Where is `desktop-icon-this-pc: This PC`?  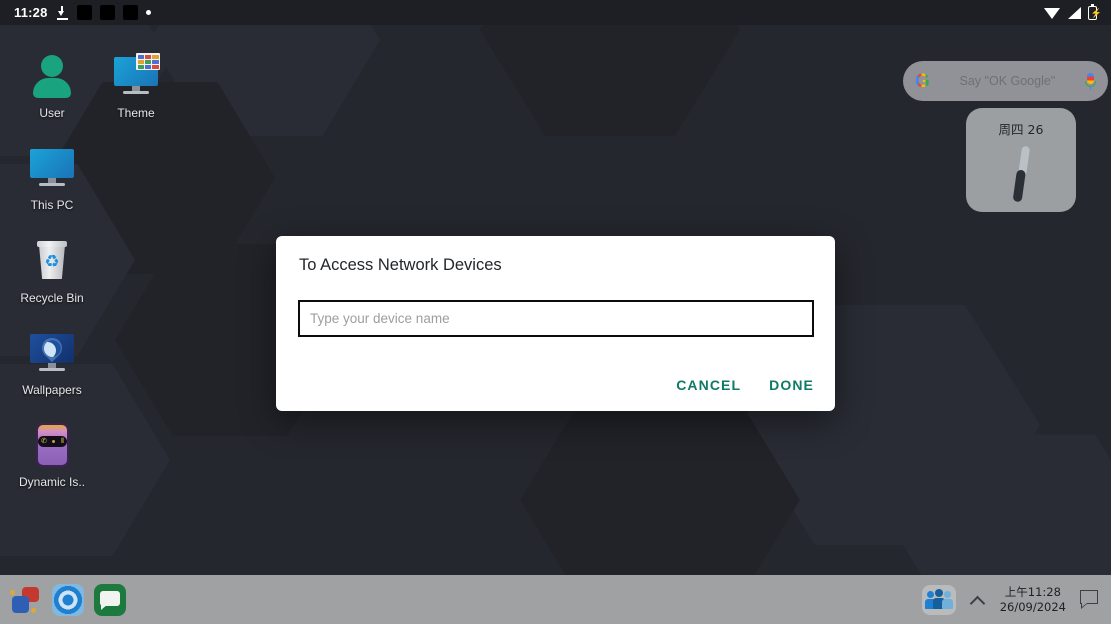 desktop-icon-this-pc: This PC is located at coordinates (52, 178).